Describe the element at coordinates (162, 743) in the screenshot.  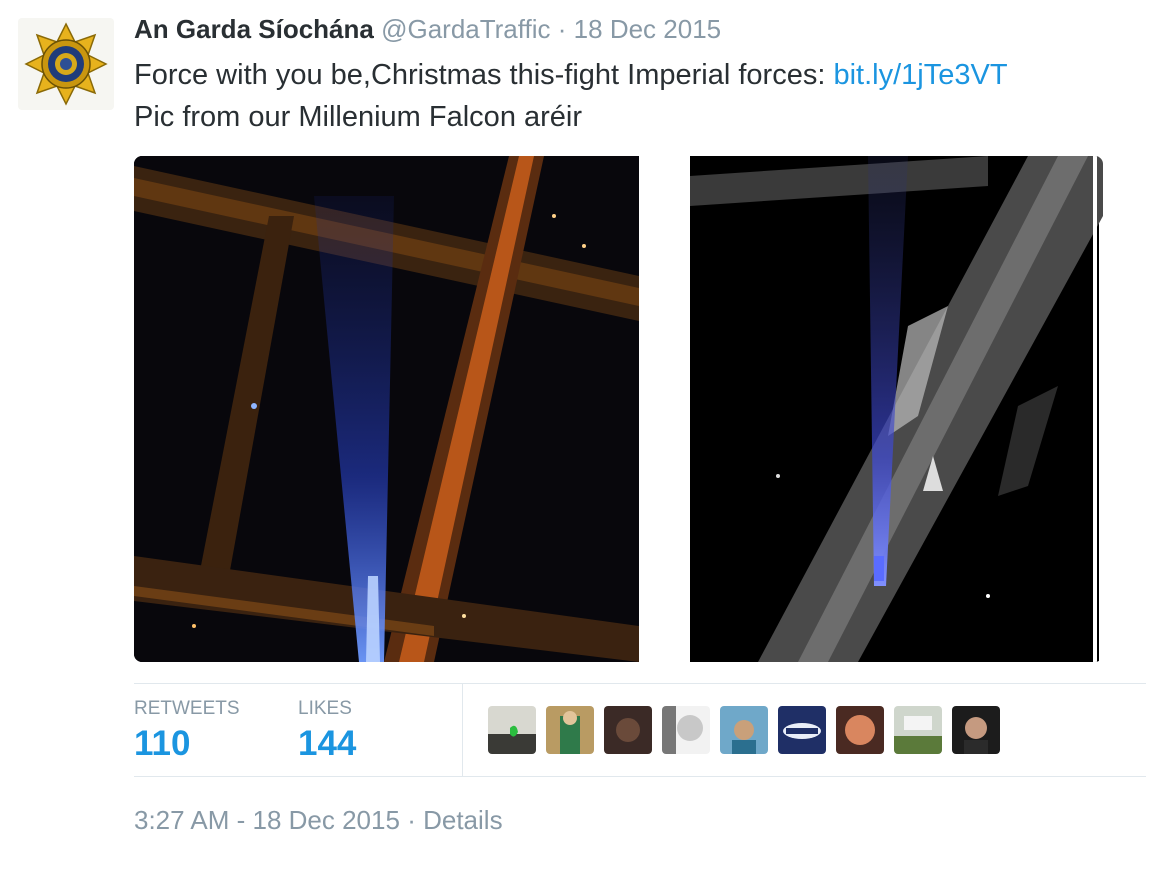
I see `retweets-count: 110` at that location.